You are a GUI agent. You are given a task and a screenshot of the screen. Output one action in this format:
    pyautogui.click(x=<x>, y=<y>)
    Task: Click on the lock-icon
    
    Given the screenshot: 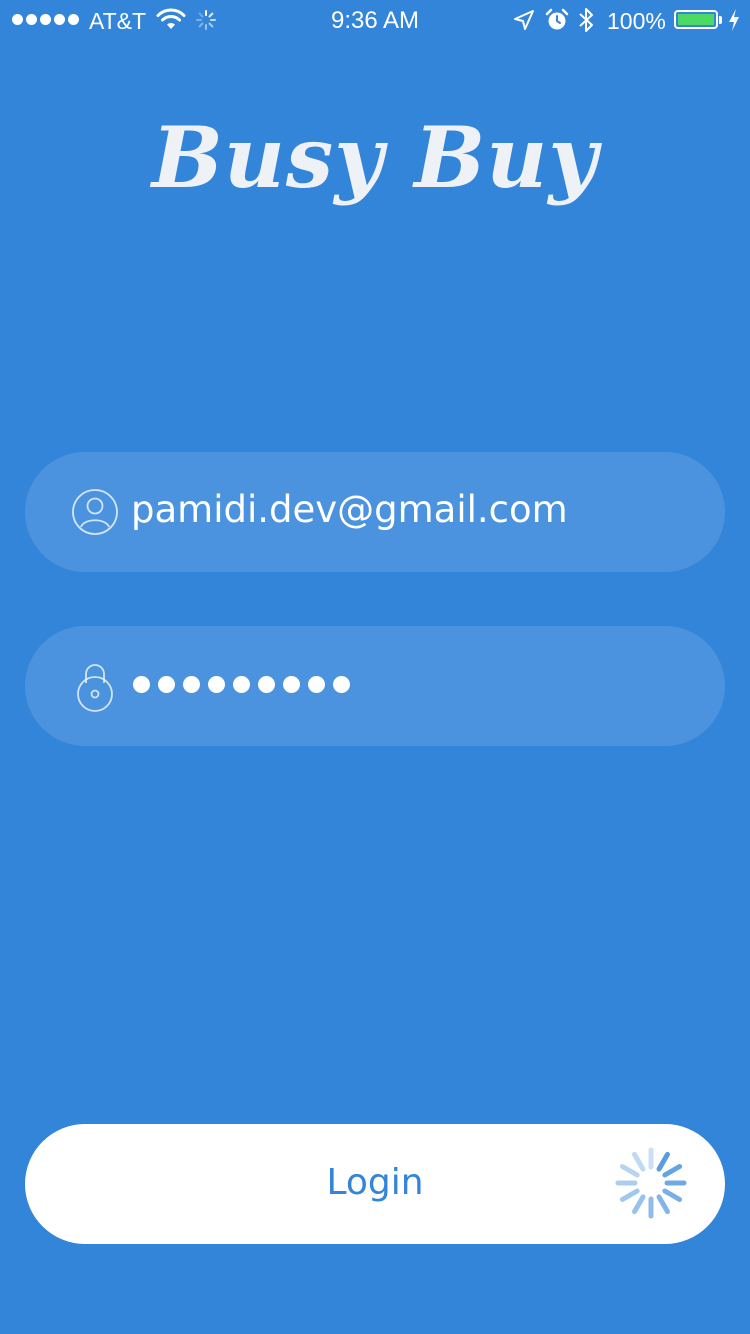 What is the action you would take?
    pyautogui.click(x=95, y=688)
    